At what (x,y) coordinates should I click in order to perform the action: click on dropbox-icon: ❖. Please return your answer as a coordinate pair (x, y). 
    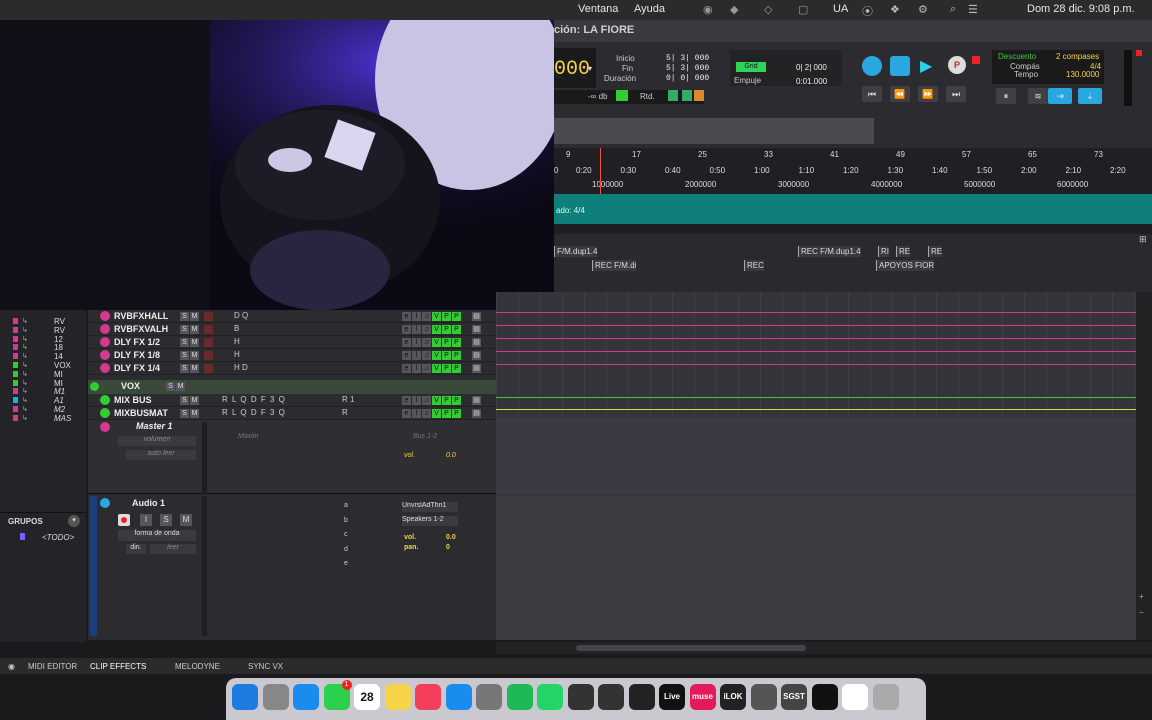
    Looking at the image, I should click on (895, 9).